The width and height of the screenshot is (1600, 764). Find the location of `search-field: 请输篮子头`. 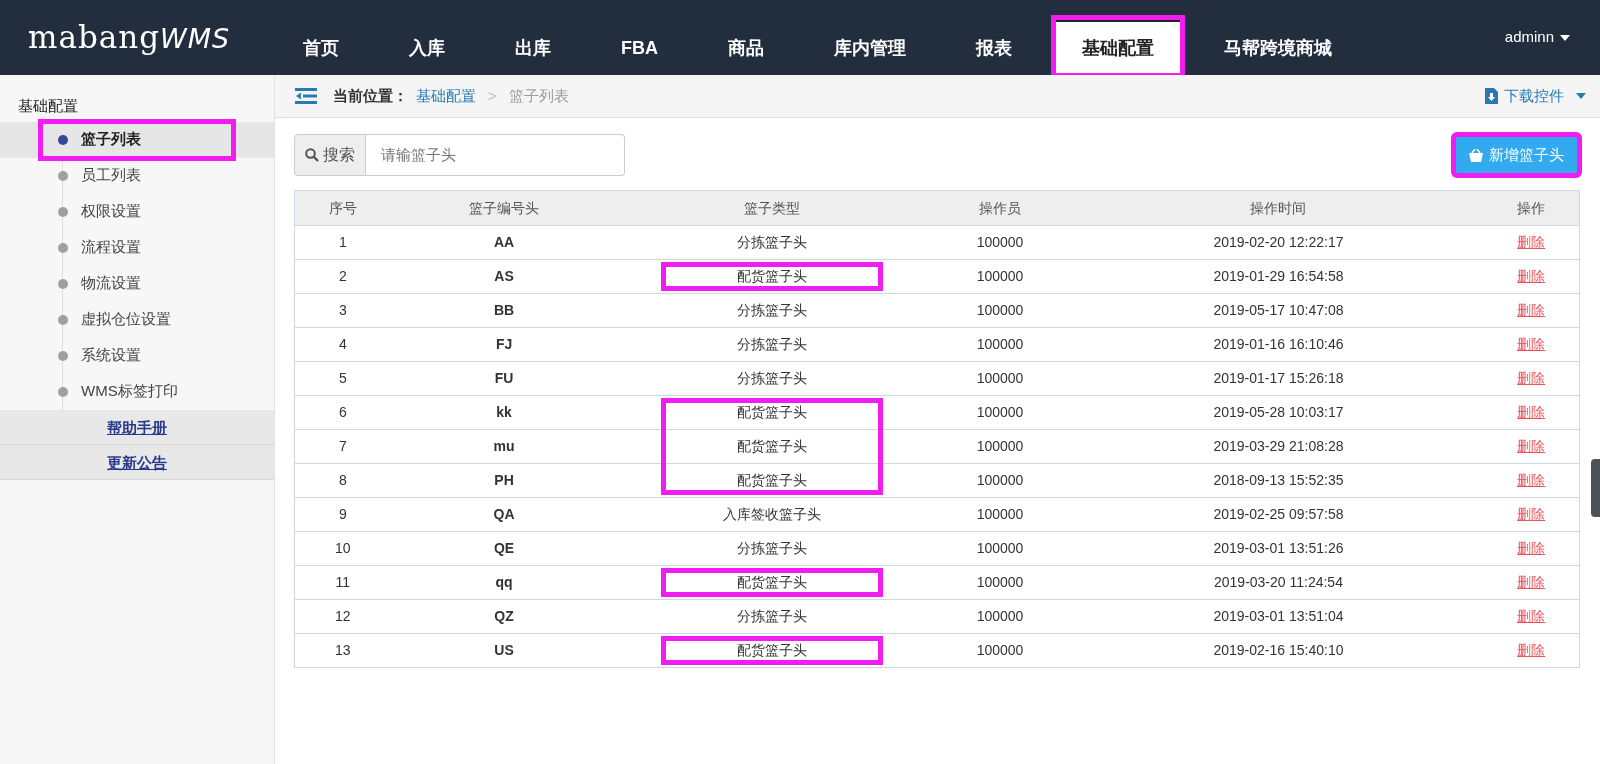

search-field: 请输篮子头 is located at coordinates (495, 155).